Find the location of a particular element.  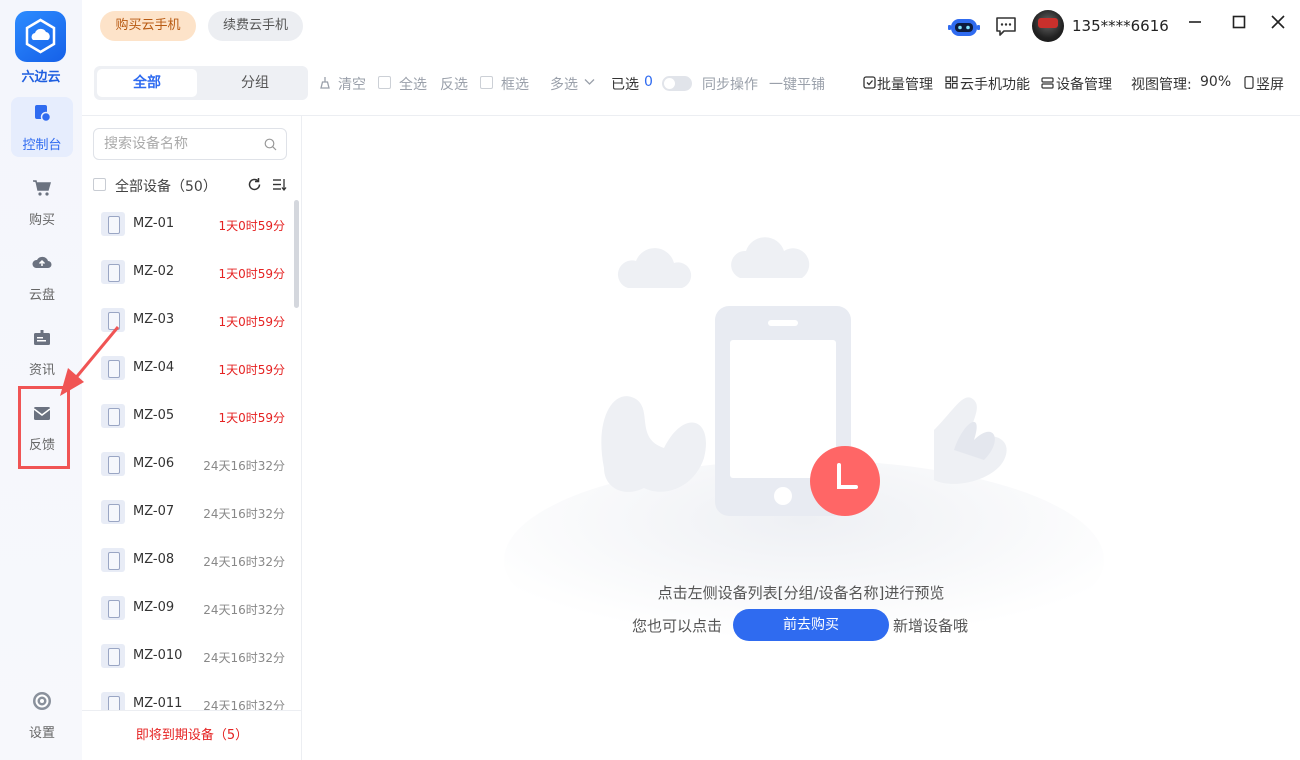

tile-all-button: 一键平铺 is located at coordinates (797, 84).